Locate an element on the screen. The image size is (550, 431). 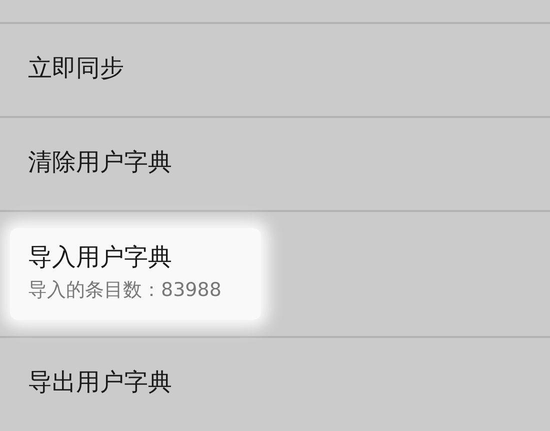
item-title: 导出用户字典 is located at coordinates (100, 382).